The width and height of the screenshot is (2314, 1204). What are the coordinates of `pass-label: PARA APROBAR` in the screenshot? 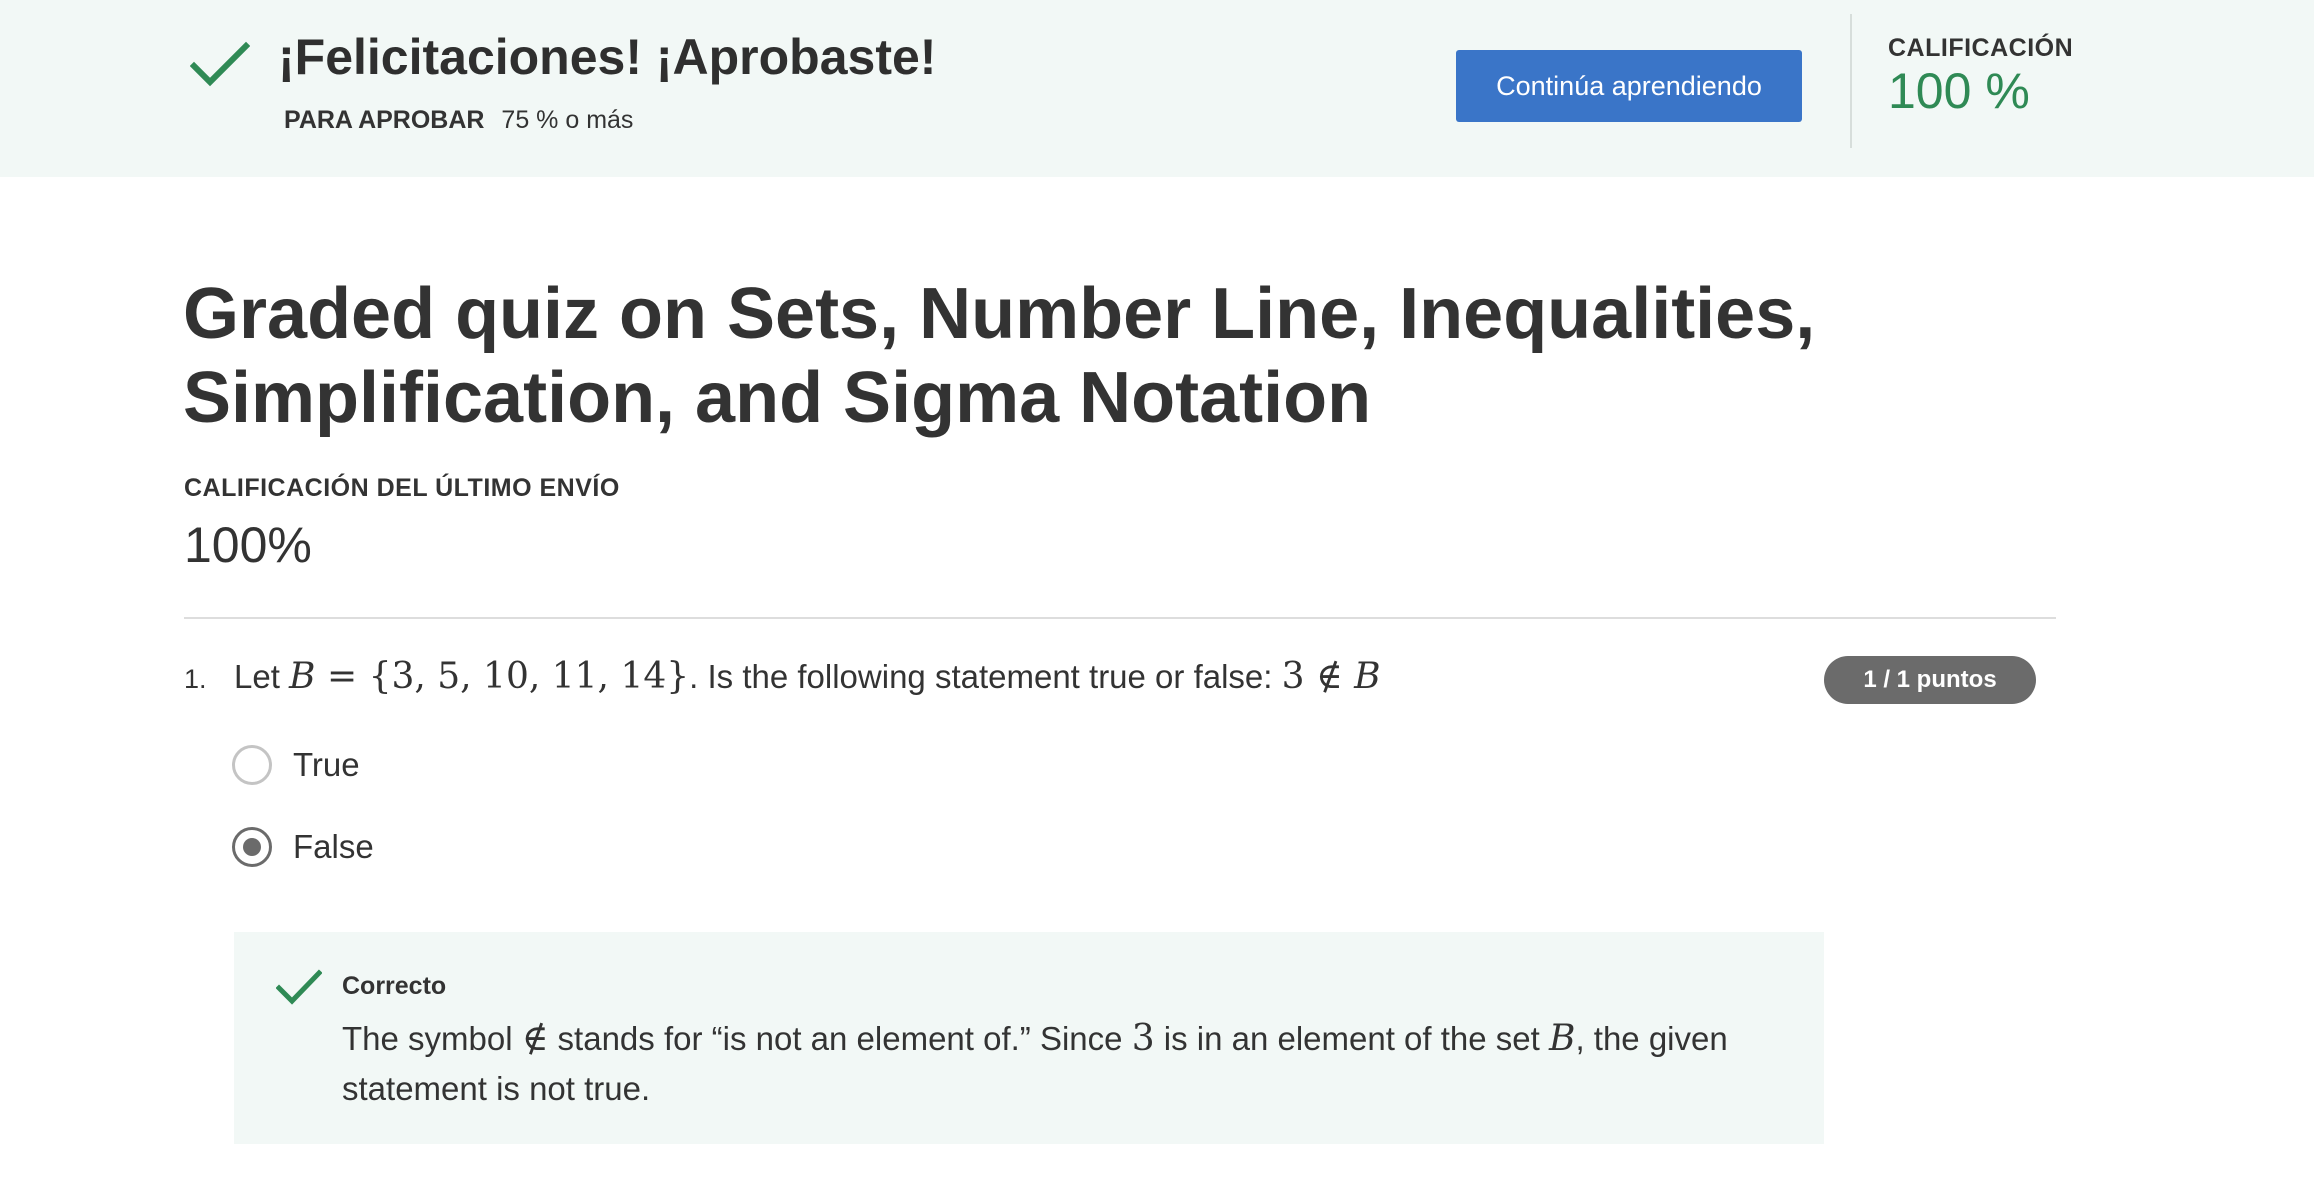 It's located at (384, 120).